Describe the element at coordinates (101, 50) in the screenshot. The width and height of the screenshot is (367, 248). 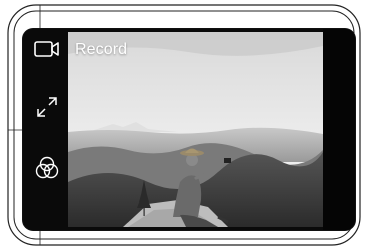
I see `record-label: Record` at that location.